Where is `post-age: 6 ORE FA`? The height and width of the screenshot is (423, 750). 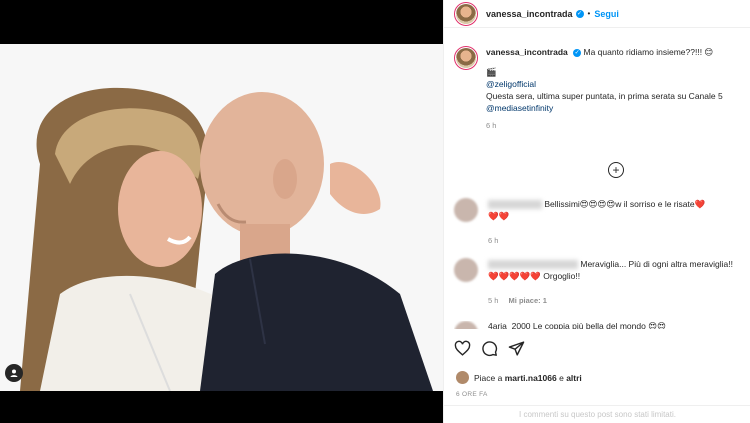 post-age: 6 ORE FA is located at coordinates (472, 394).